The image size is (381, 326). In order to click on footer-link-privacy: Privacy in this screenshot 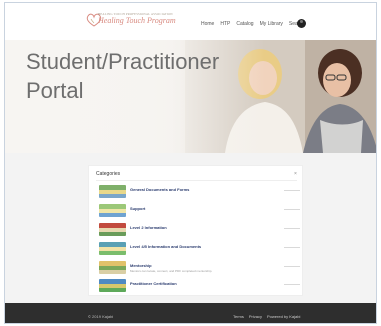, I will do `click(255, 316)`.